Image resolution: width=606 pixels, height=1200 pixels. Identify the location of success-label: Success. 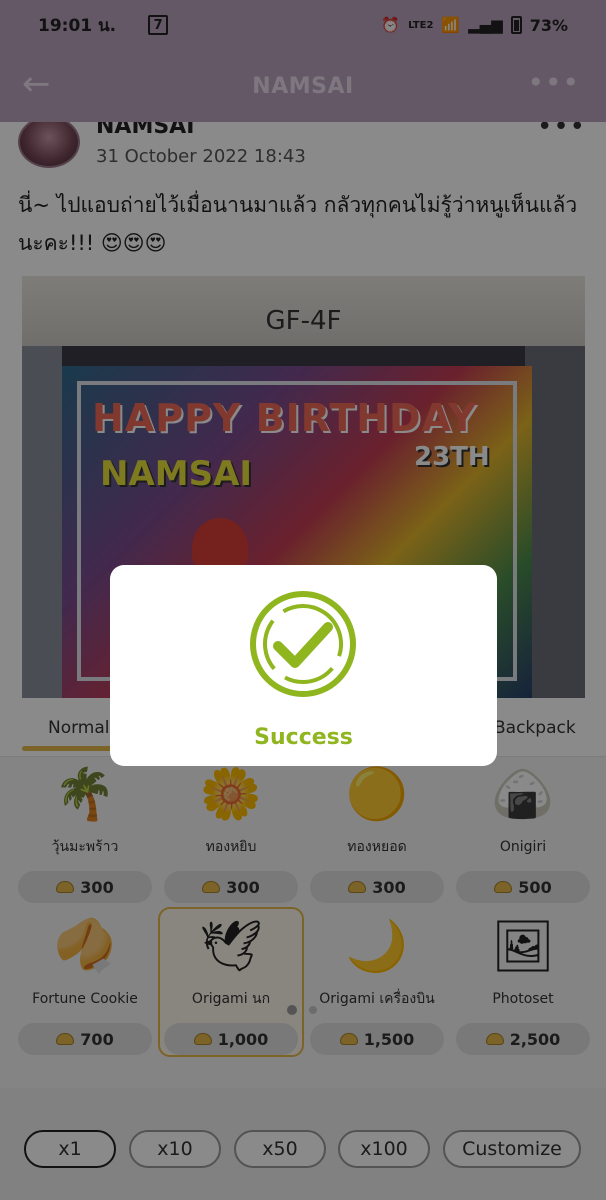
(303, 737).